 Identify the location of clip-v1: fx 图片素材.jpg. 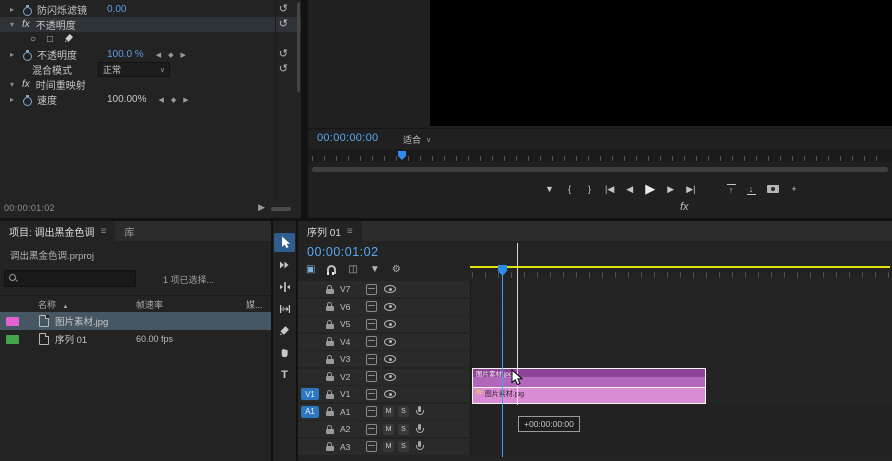
(589, 395).